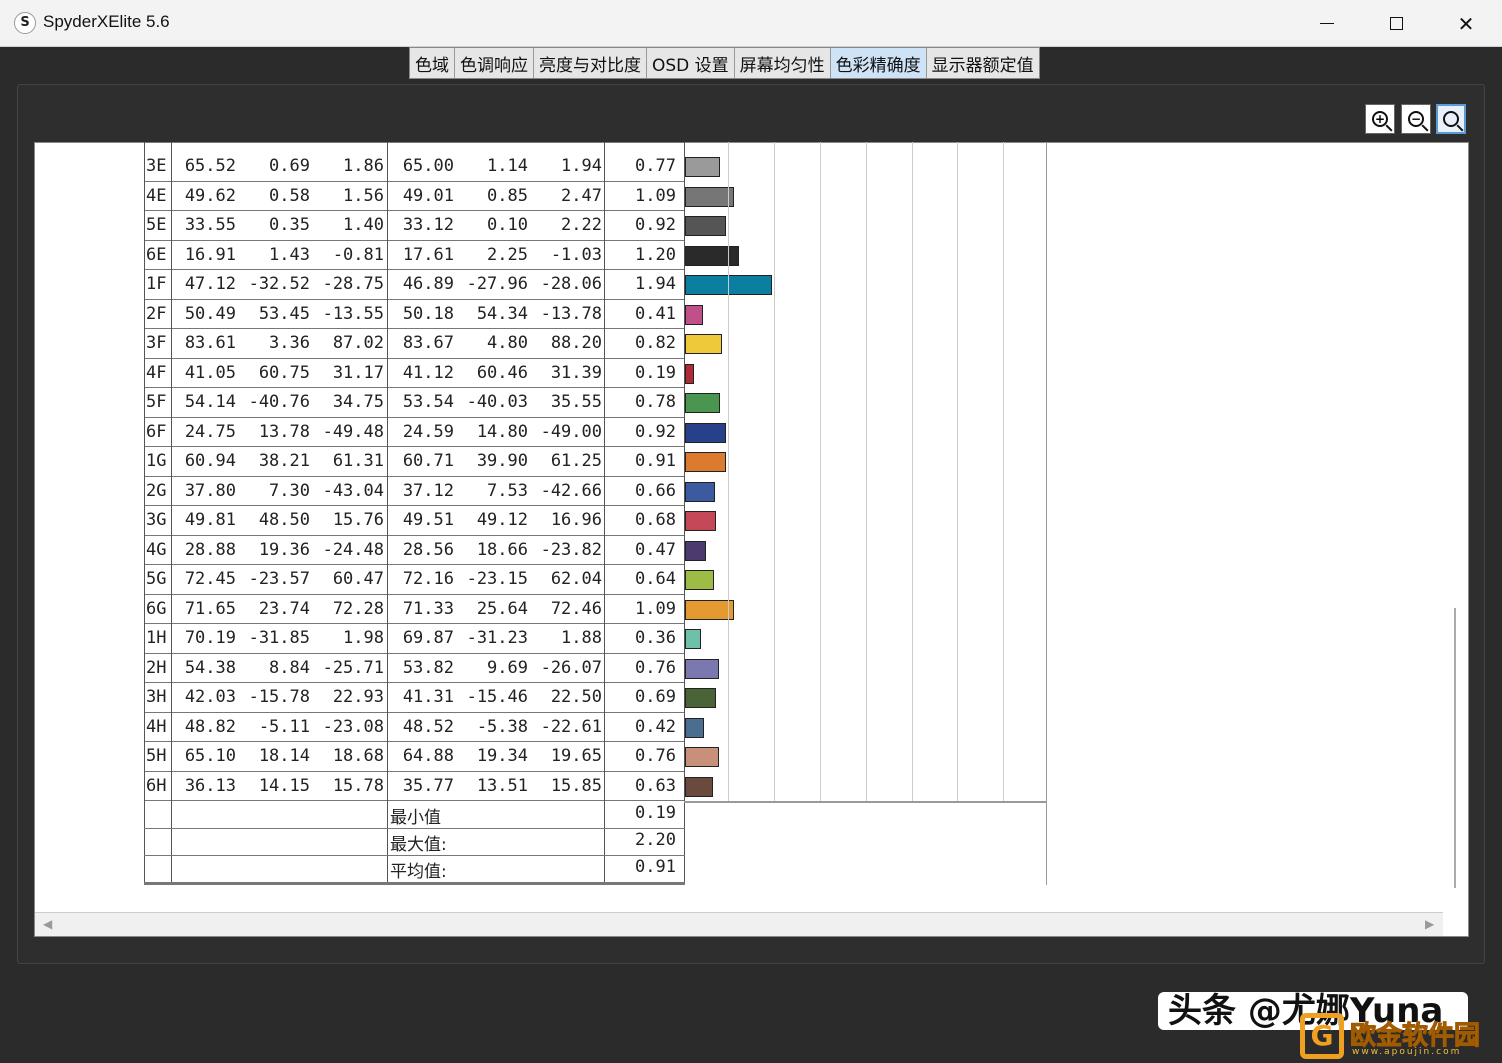 Image resolution: width=1502 pixels, height=1063 pixels. What do you see at coordinates (428, 785) in the screenshot?
I see `cell-meas-L: 35.77` at bounding box center [428, 785].